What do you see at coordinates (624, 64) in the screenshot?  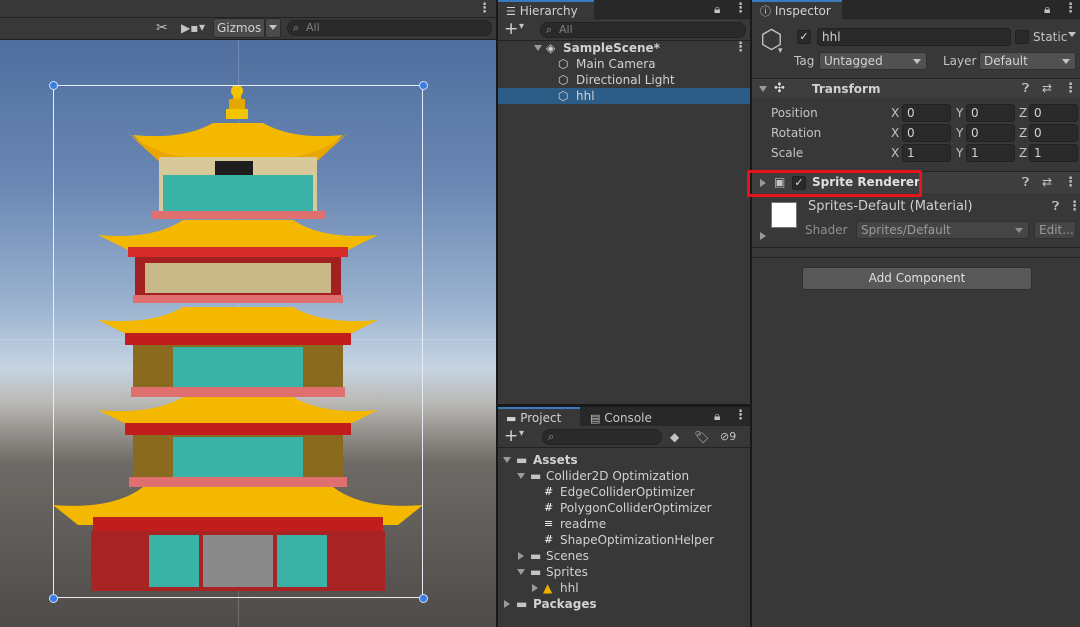 I see `hierarchy-item-main-camera: ⬡ Main Camera` at bounding box center [624, 64].